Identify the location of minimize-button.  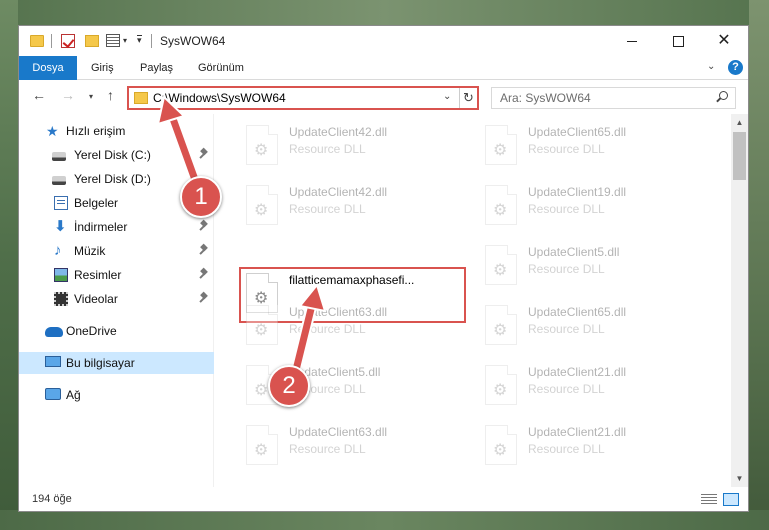
(632, 41).